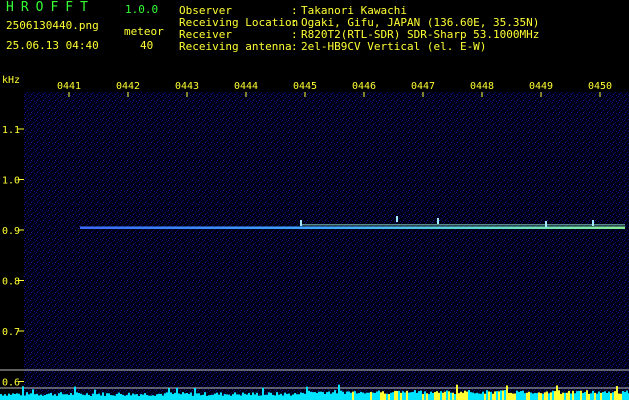  What do you see at coordinates (11, 130) in the screenshot?
I see `y-tick-label: 1.1` at bounding box center [11, 130].